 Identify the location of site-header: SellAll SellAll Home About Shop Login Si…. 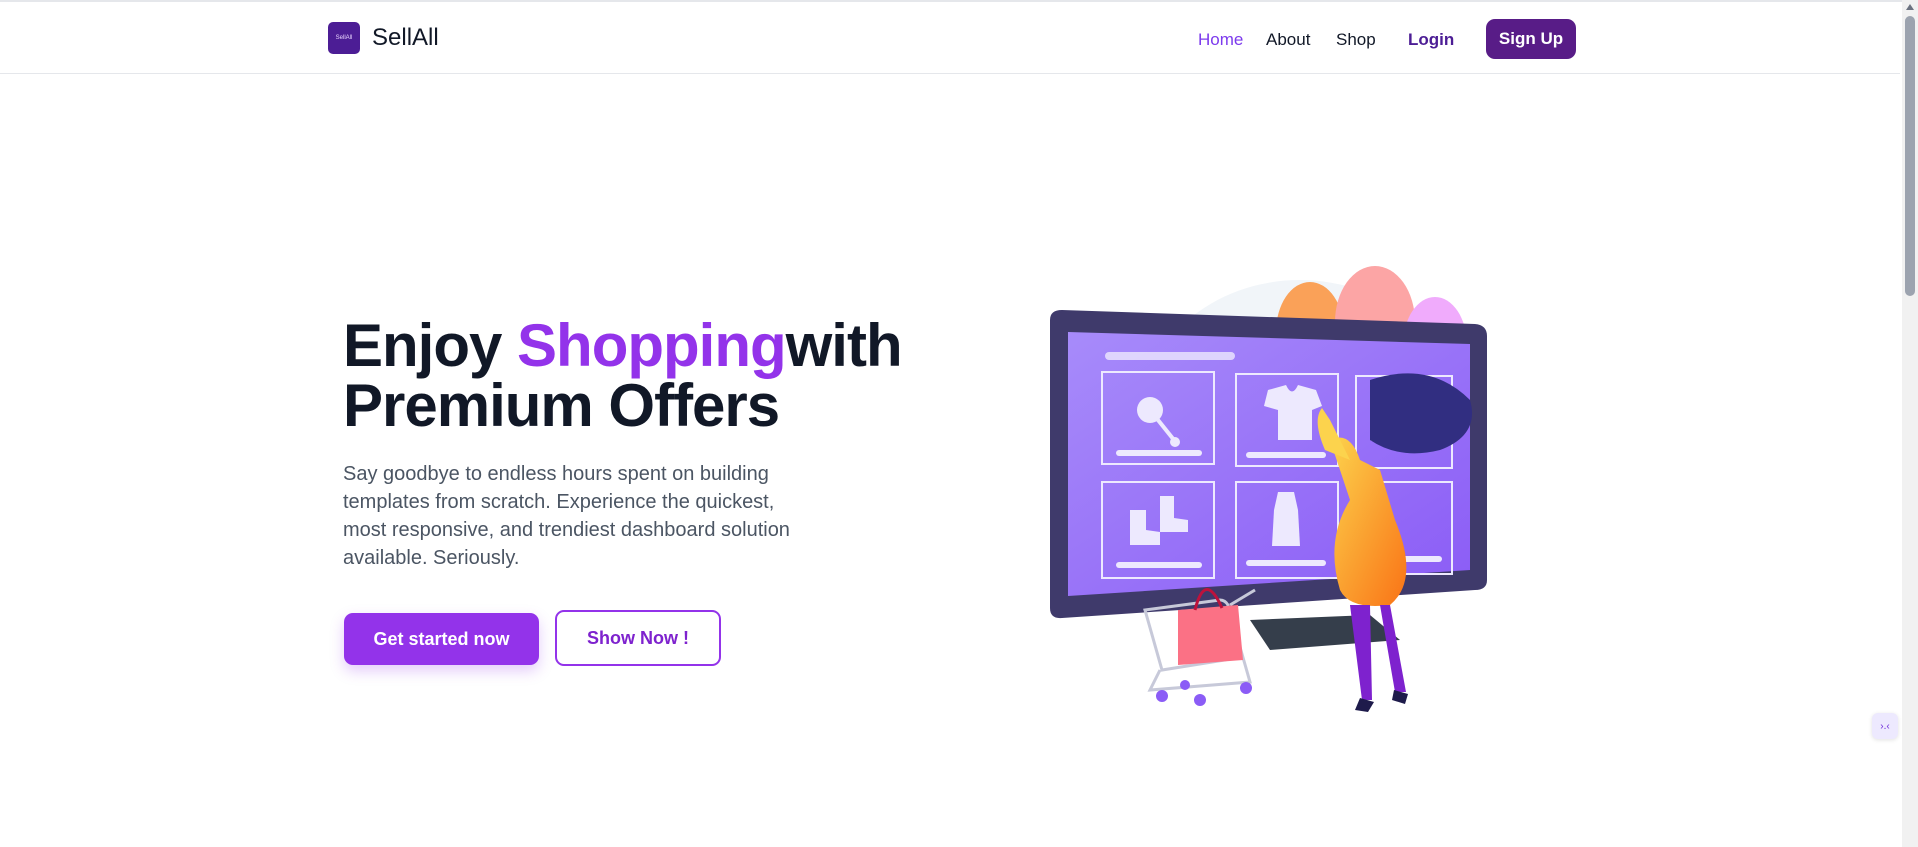
(950, 38).